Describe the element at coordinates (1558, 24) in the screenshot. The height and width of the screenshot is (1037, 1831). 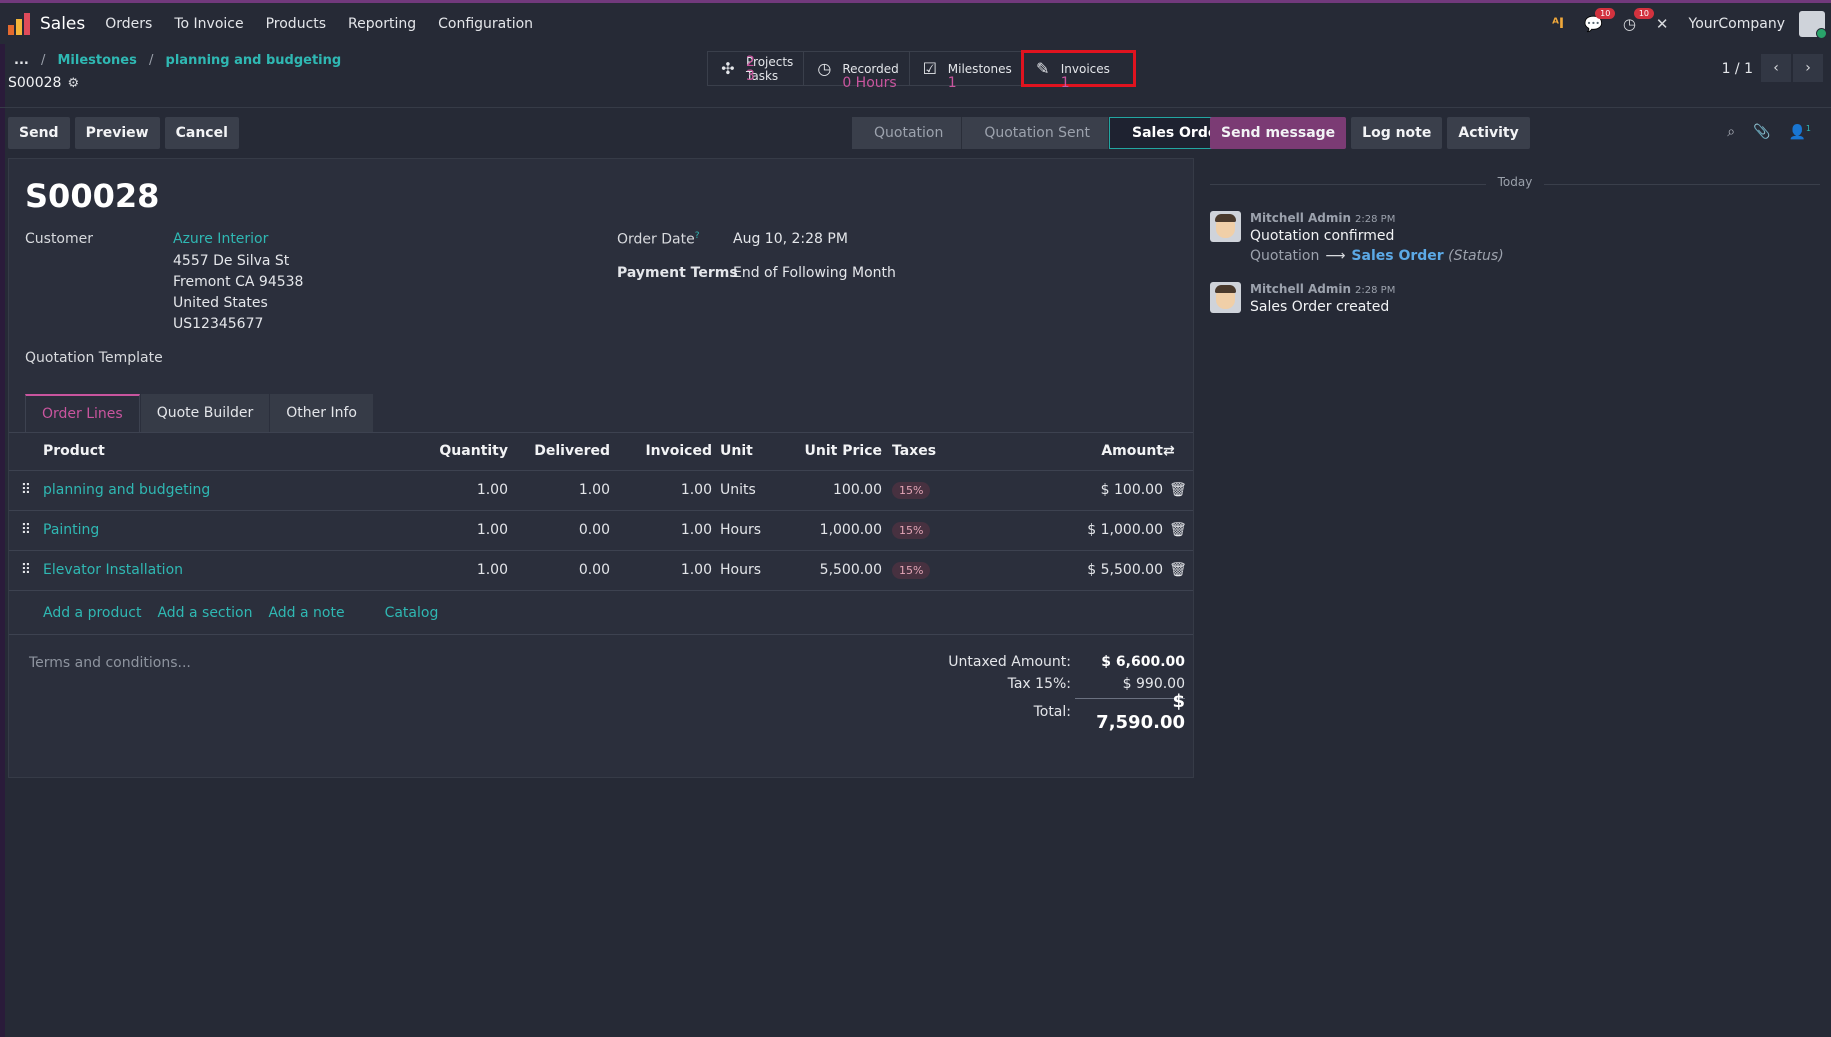
I see `ai-icon: ᴬI` at that location.